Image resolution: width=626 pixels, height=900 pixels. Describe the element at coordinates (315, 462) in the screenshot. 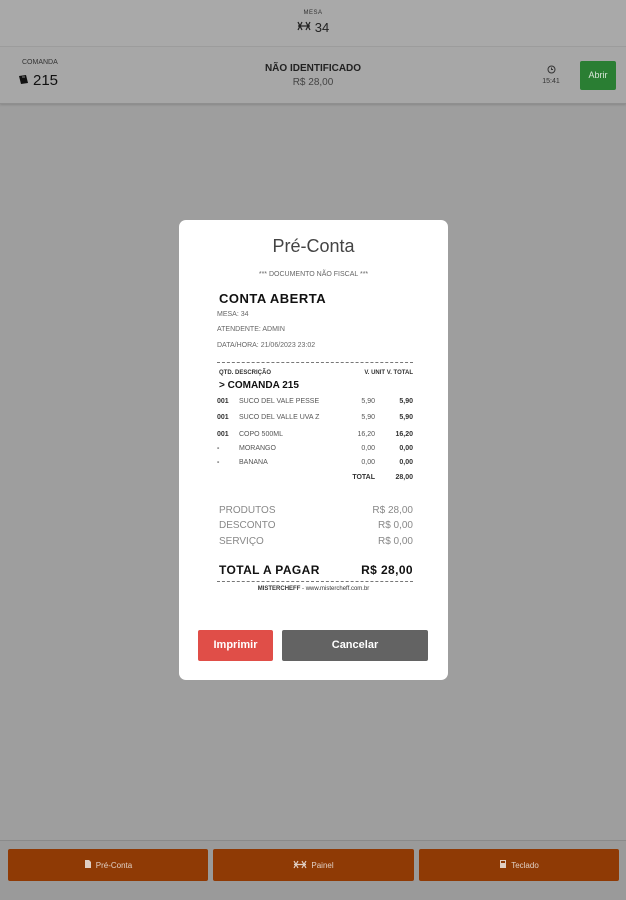

I see `receipt-item: - BANANA 0,00 0,00` at that location.